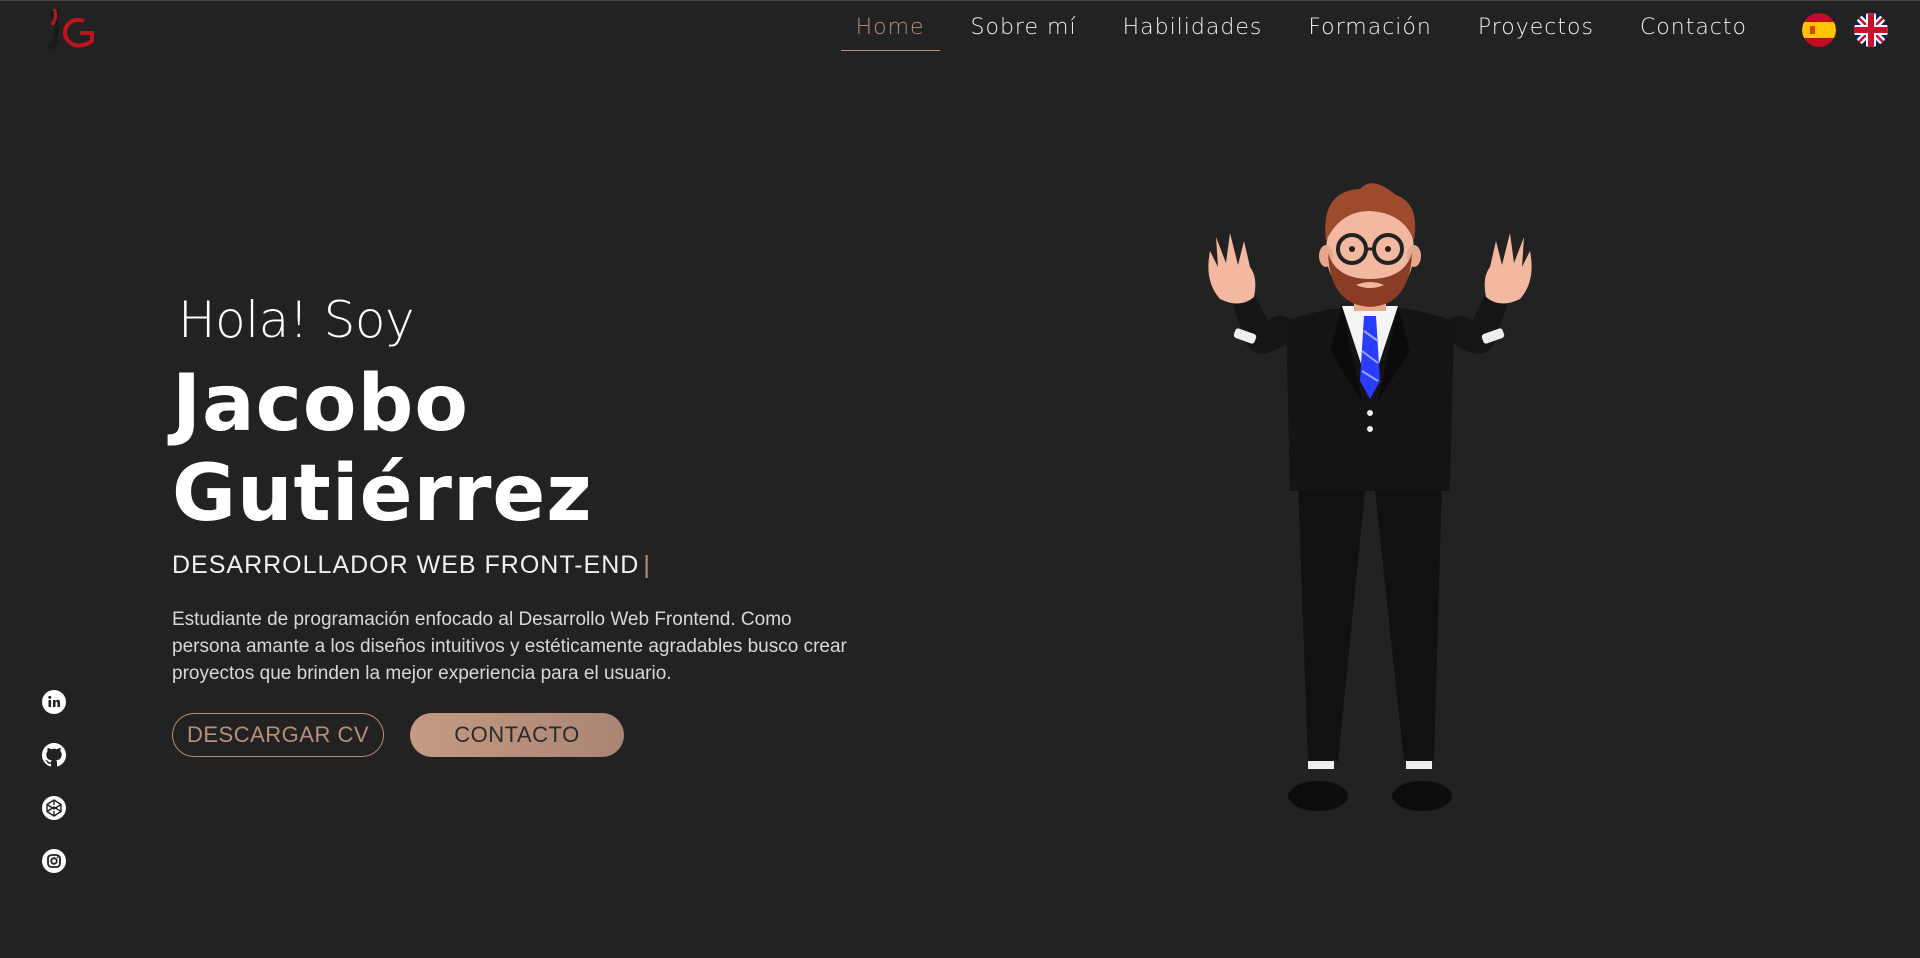  I want to click on uk-flag-icon, so click(1871, 30).